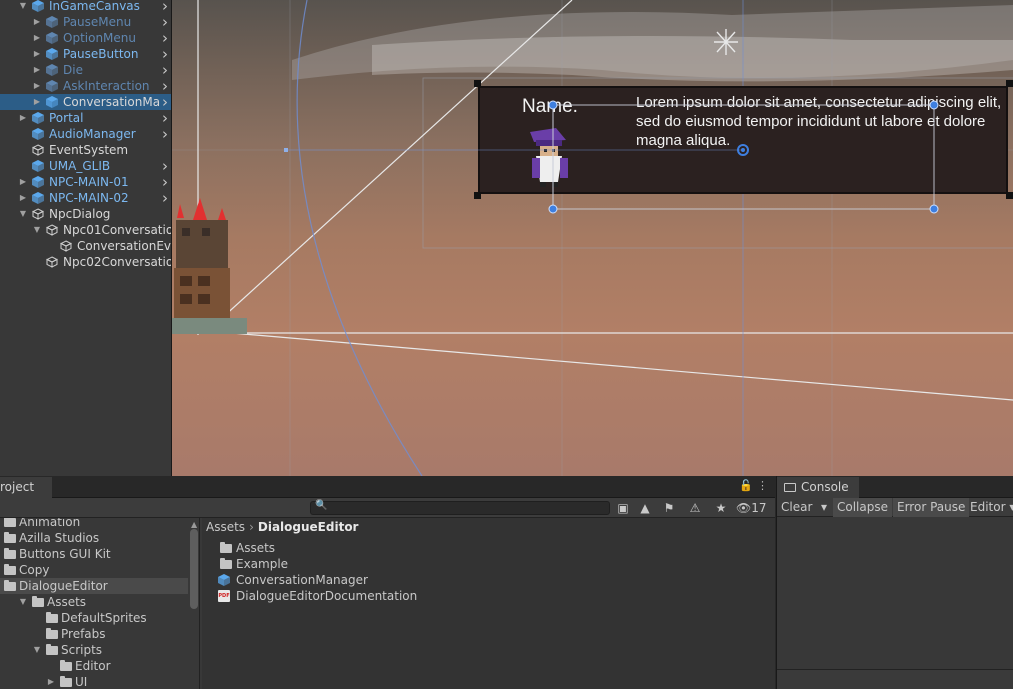  Describe the element at coordinates (85, 70) in the screenshot. I see `hierarchy-item: ▶ Die ›` at that location.